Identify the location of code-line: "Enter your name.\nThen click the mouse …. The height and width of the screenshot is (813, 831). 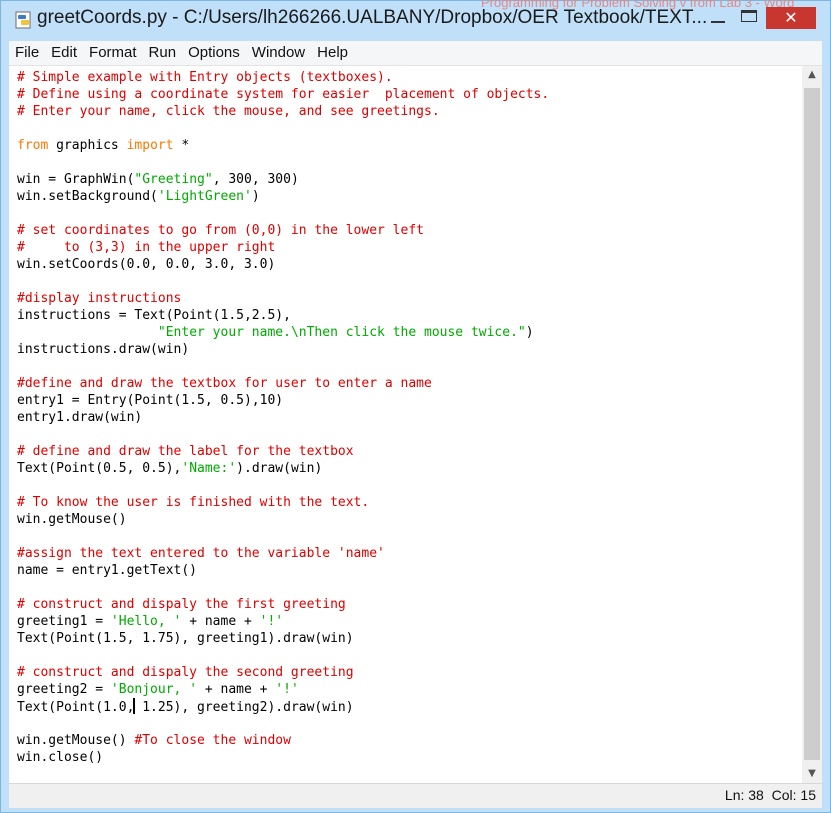
(409, 332).